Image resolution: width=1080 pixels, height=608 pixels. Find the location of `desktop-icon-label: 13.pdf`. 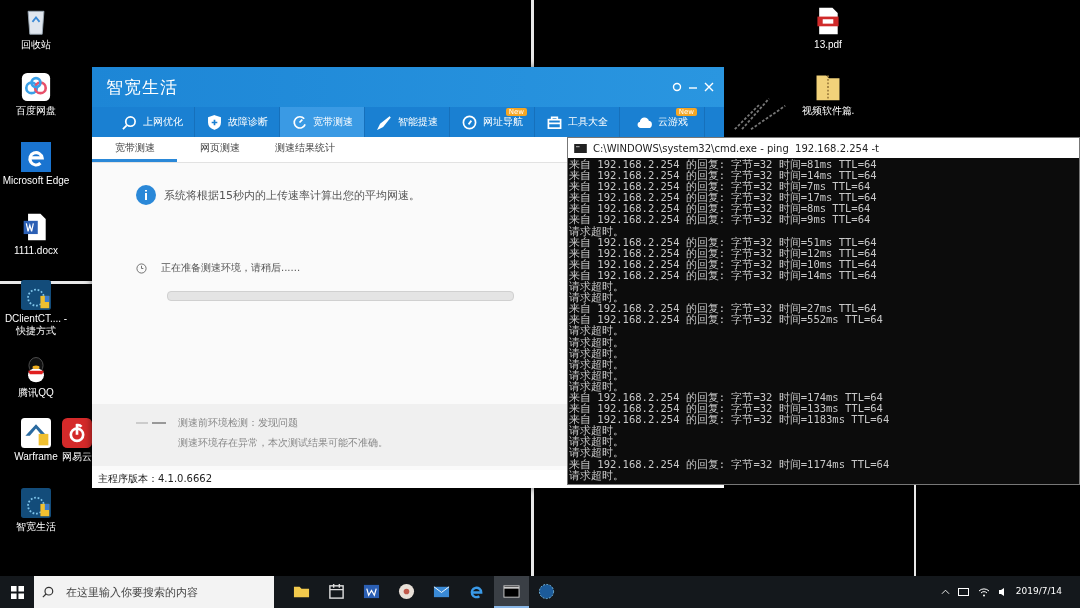

desktop-icon-label: 13.pdf is located at coordinates (828, 45).